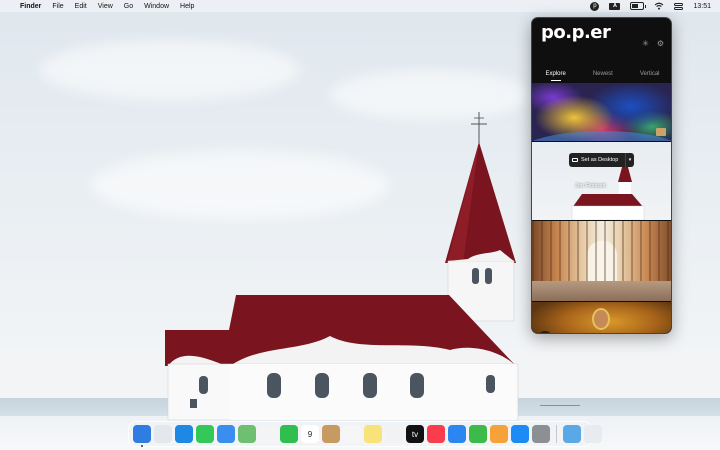  What do you see at coordinates (128, 6) in the screenshot?
I see `menu-go: Go` at bounding box center [128, 6].